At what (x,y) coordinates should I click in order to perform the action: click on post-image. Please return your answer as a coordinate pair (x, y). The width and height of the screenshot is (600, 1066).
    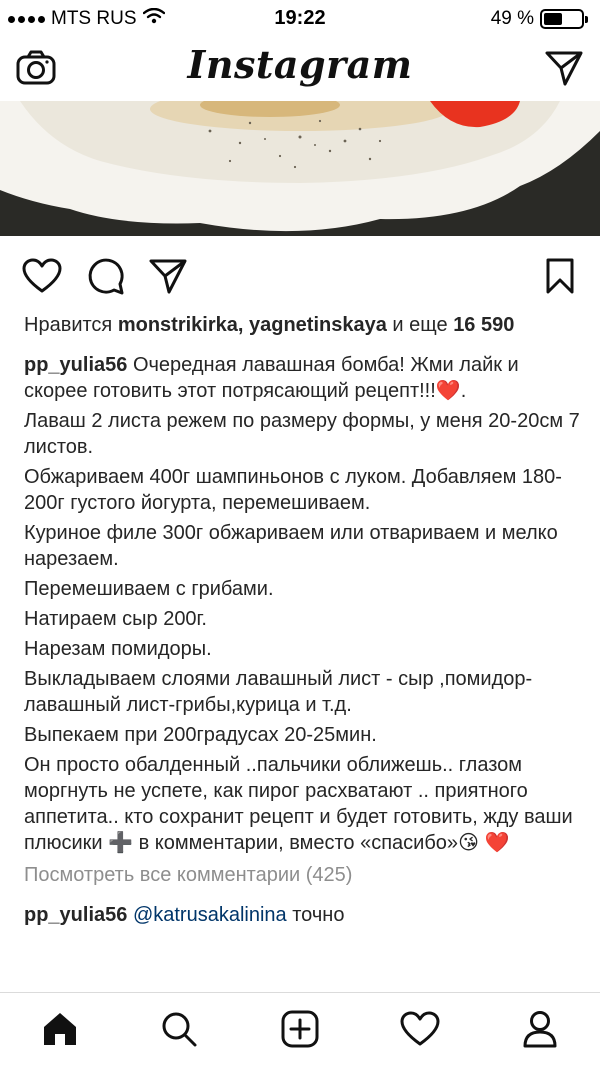
    Looking at the image, I should click on (300, 168).